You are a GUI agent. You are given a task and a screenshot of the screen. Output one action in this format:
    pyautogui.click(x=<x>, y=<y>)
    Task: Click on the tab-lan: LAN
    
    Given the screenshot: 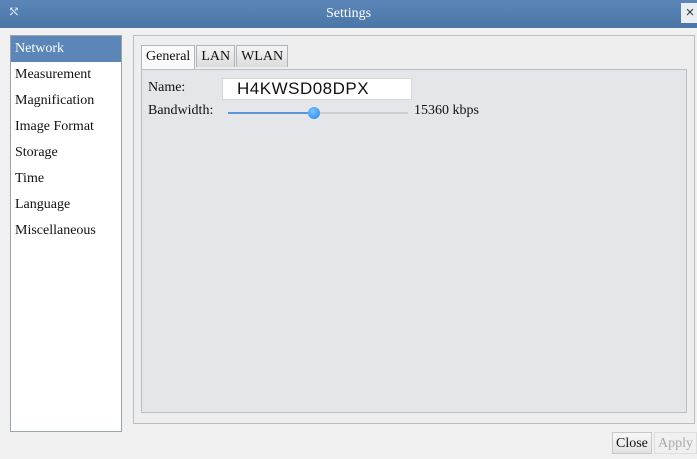 What is the action you would take?
    pyautogui.click(x=216, y=56)
    